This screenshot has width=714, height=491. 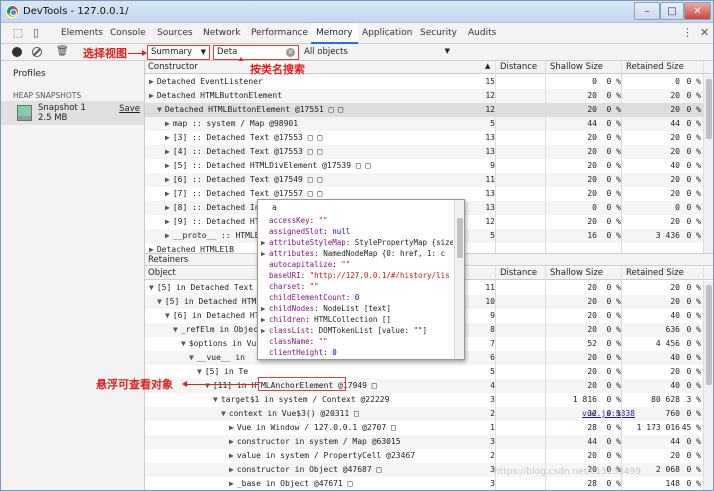 What do you see at coordinates (672, 11) in the screenshot?
I see `maximize-button: □` at bounding box center [672, 11].